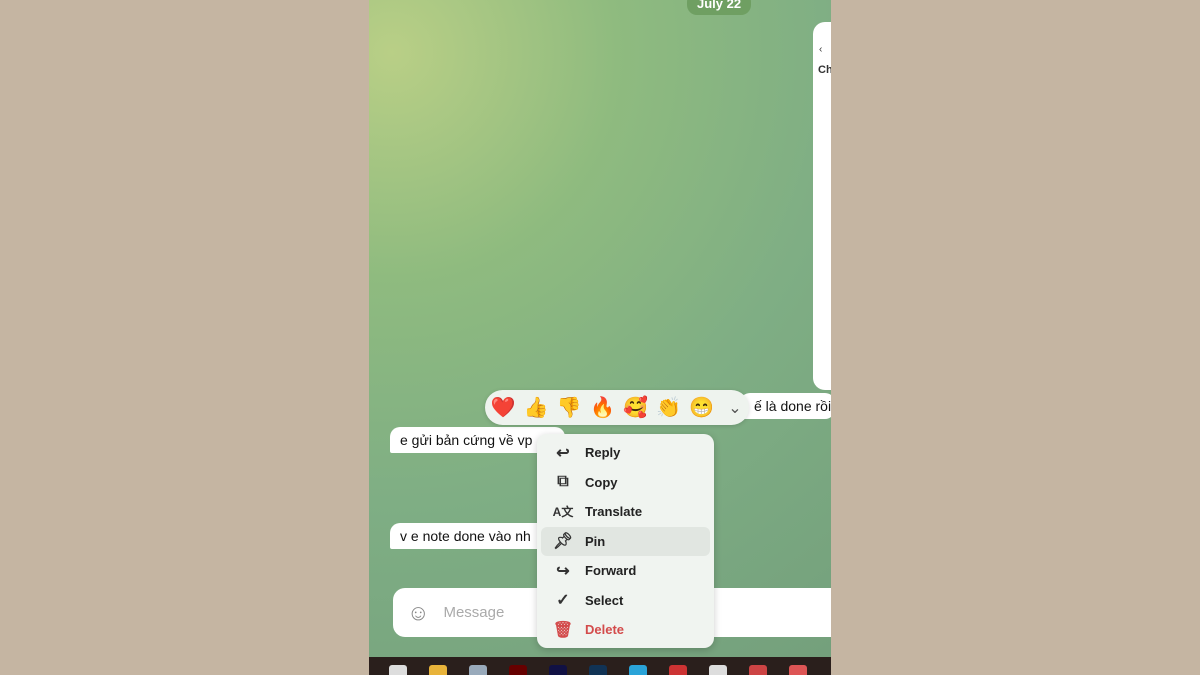 The width and height of the screenshot is (1200, 675). I want to click on menu-item-forward: ↪ Forward, so click(625, 571).